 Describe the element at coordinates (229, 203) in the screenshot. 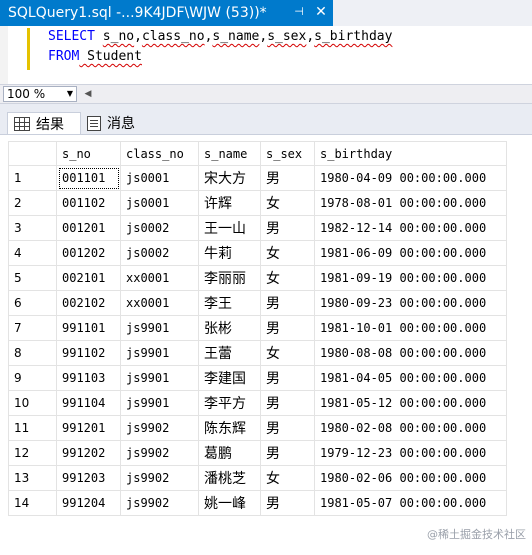

I see `grid-cell: 许辉` at that location.